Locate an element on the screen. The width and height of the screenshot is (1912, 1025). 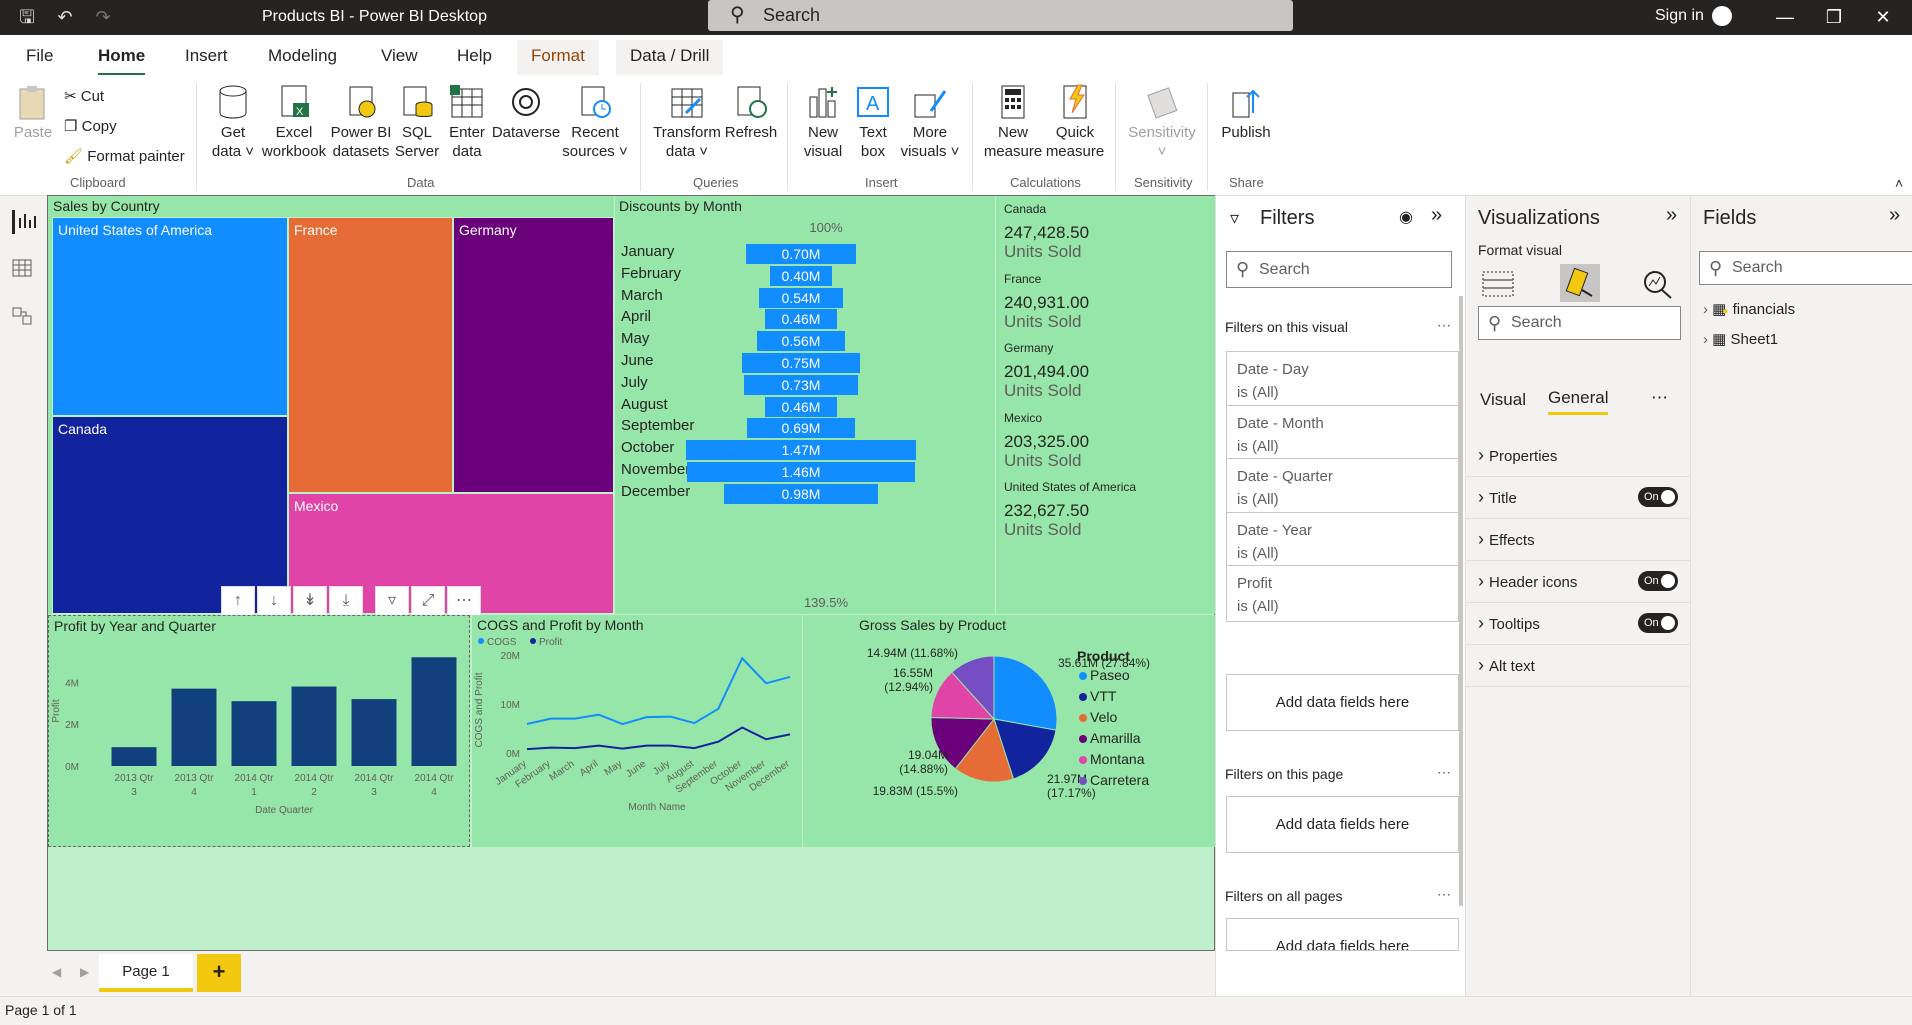
format-card-tooltips: › Tooltips On is located at coordinates (1578, 623).